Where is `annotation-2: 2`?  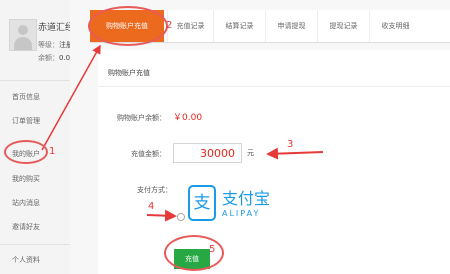
annotation-2: 2 is located at coordinates (169, 25).